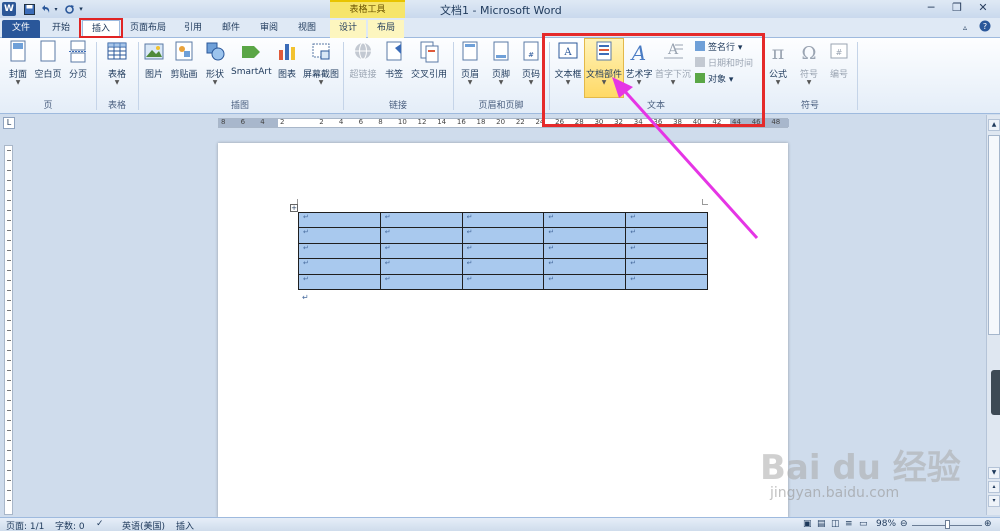 This screenshot has width=1000, height=531. I want to click on page-count: 页面: 1/1, so click(25, 525).